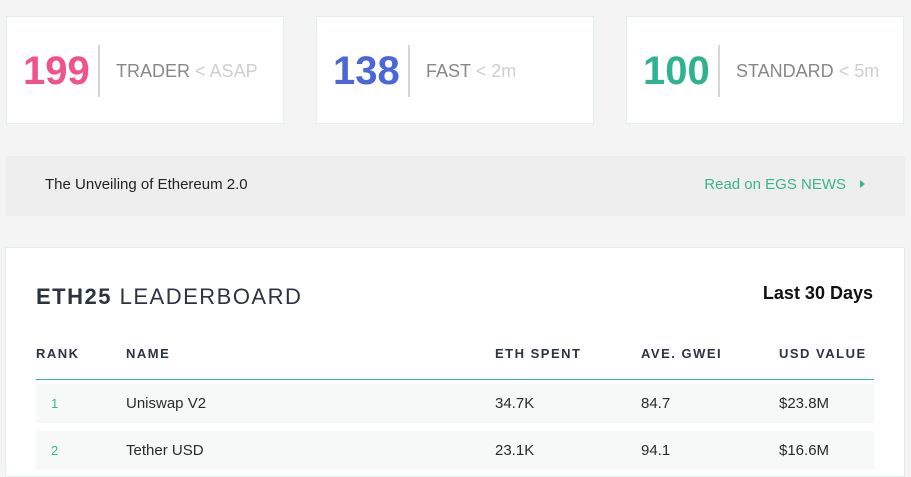 The width and height of the screenshot is (911, 477). I want to click on row-rank: 2, so click(55, 450).